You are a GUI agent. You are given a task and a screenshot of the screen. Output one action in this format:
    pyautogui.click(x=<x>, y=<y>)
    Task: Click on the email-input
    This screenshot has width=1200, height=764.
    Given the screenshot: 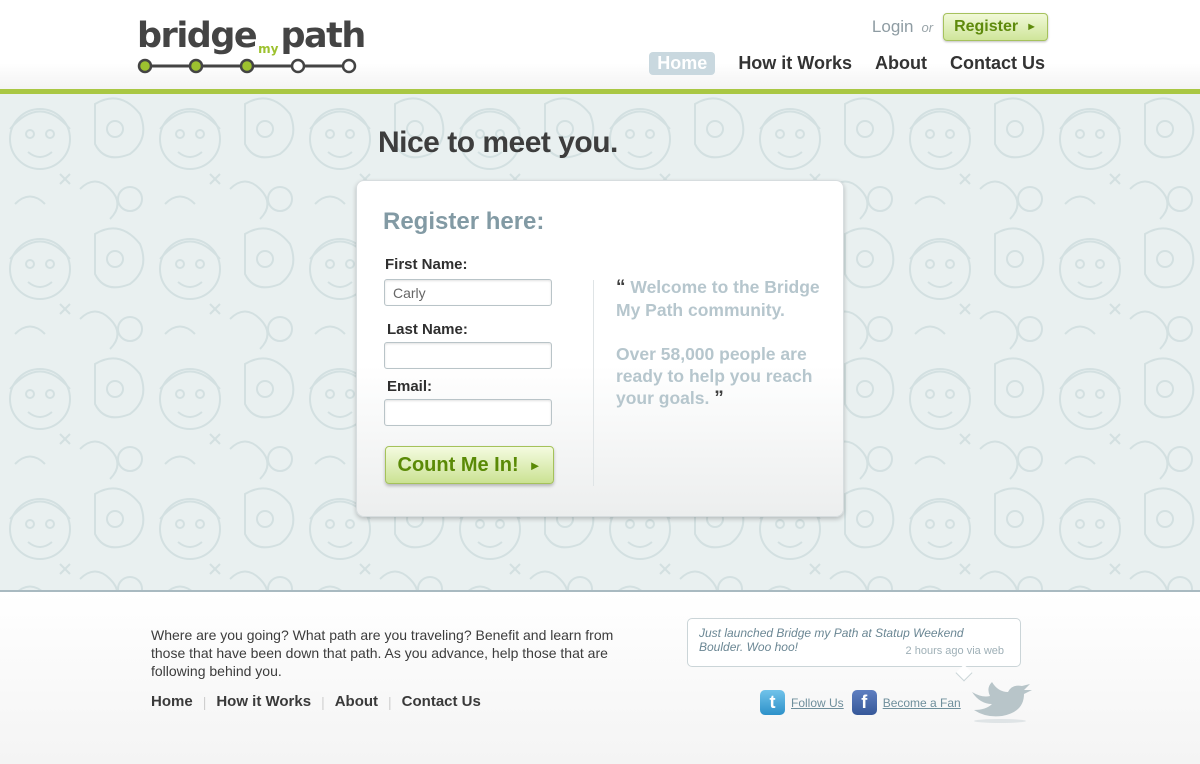 What is the action you would take?
    pyautogui.click(x=468, y=412)
    